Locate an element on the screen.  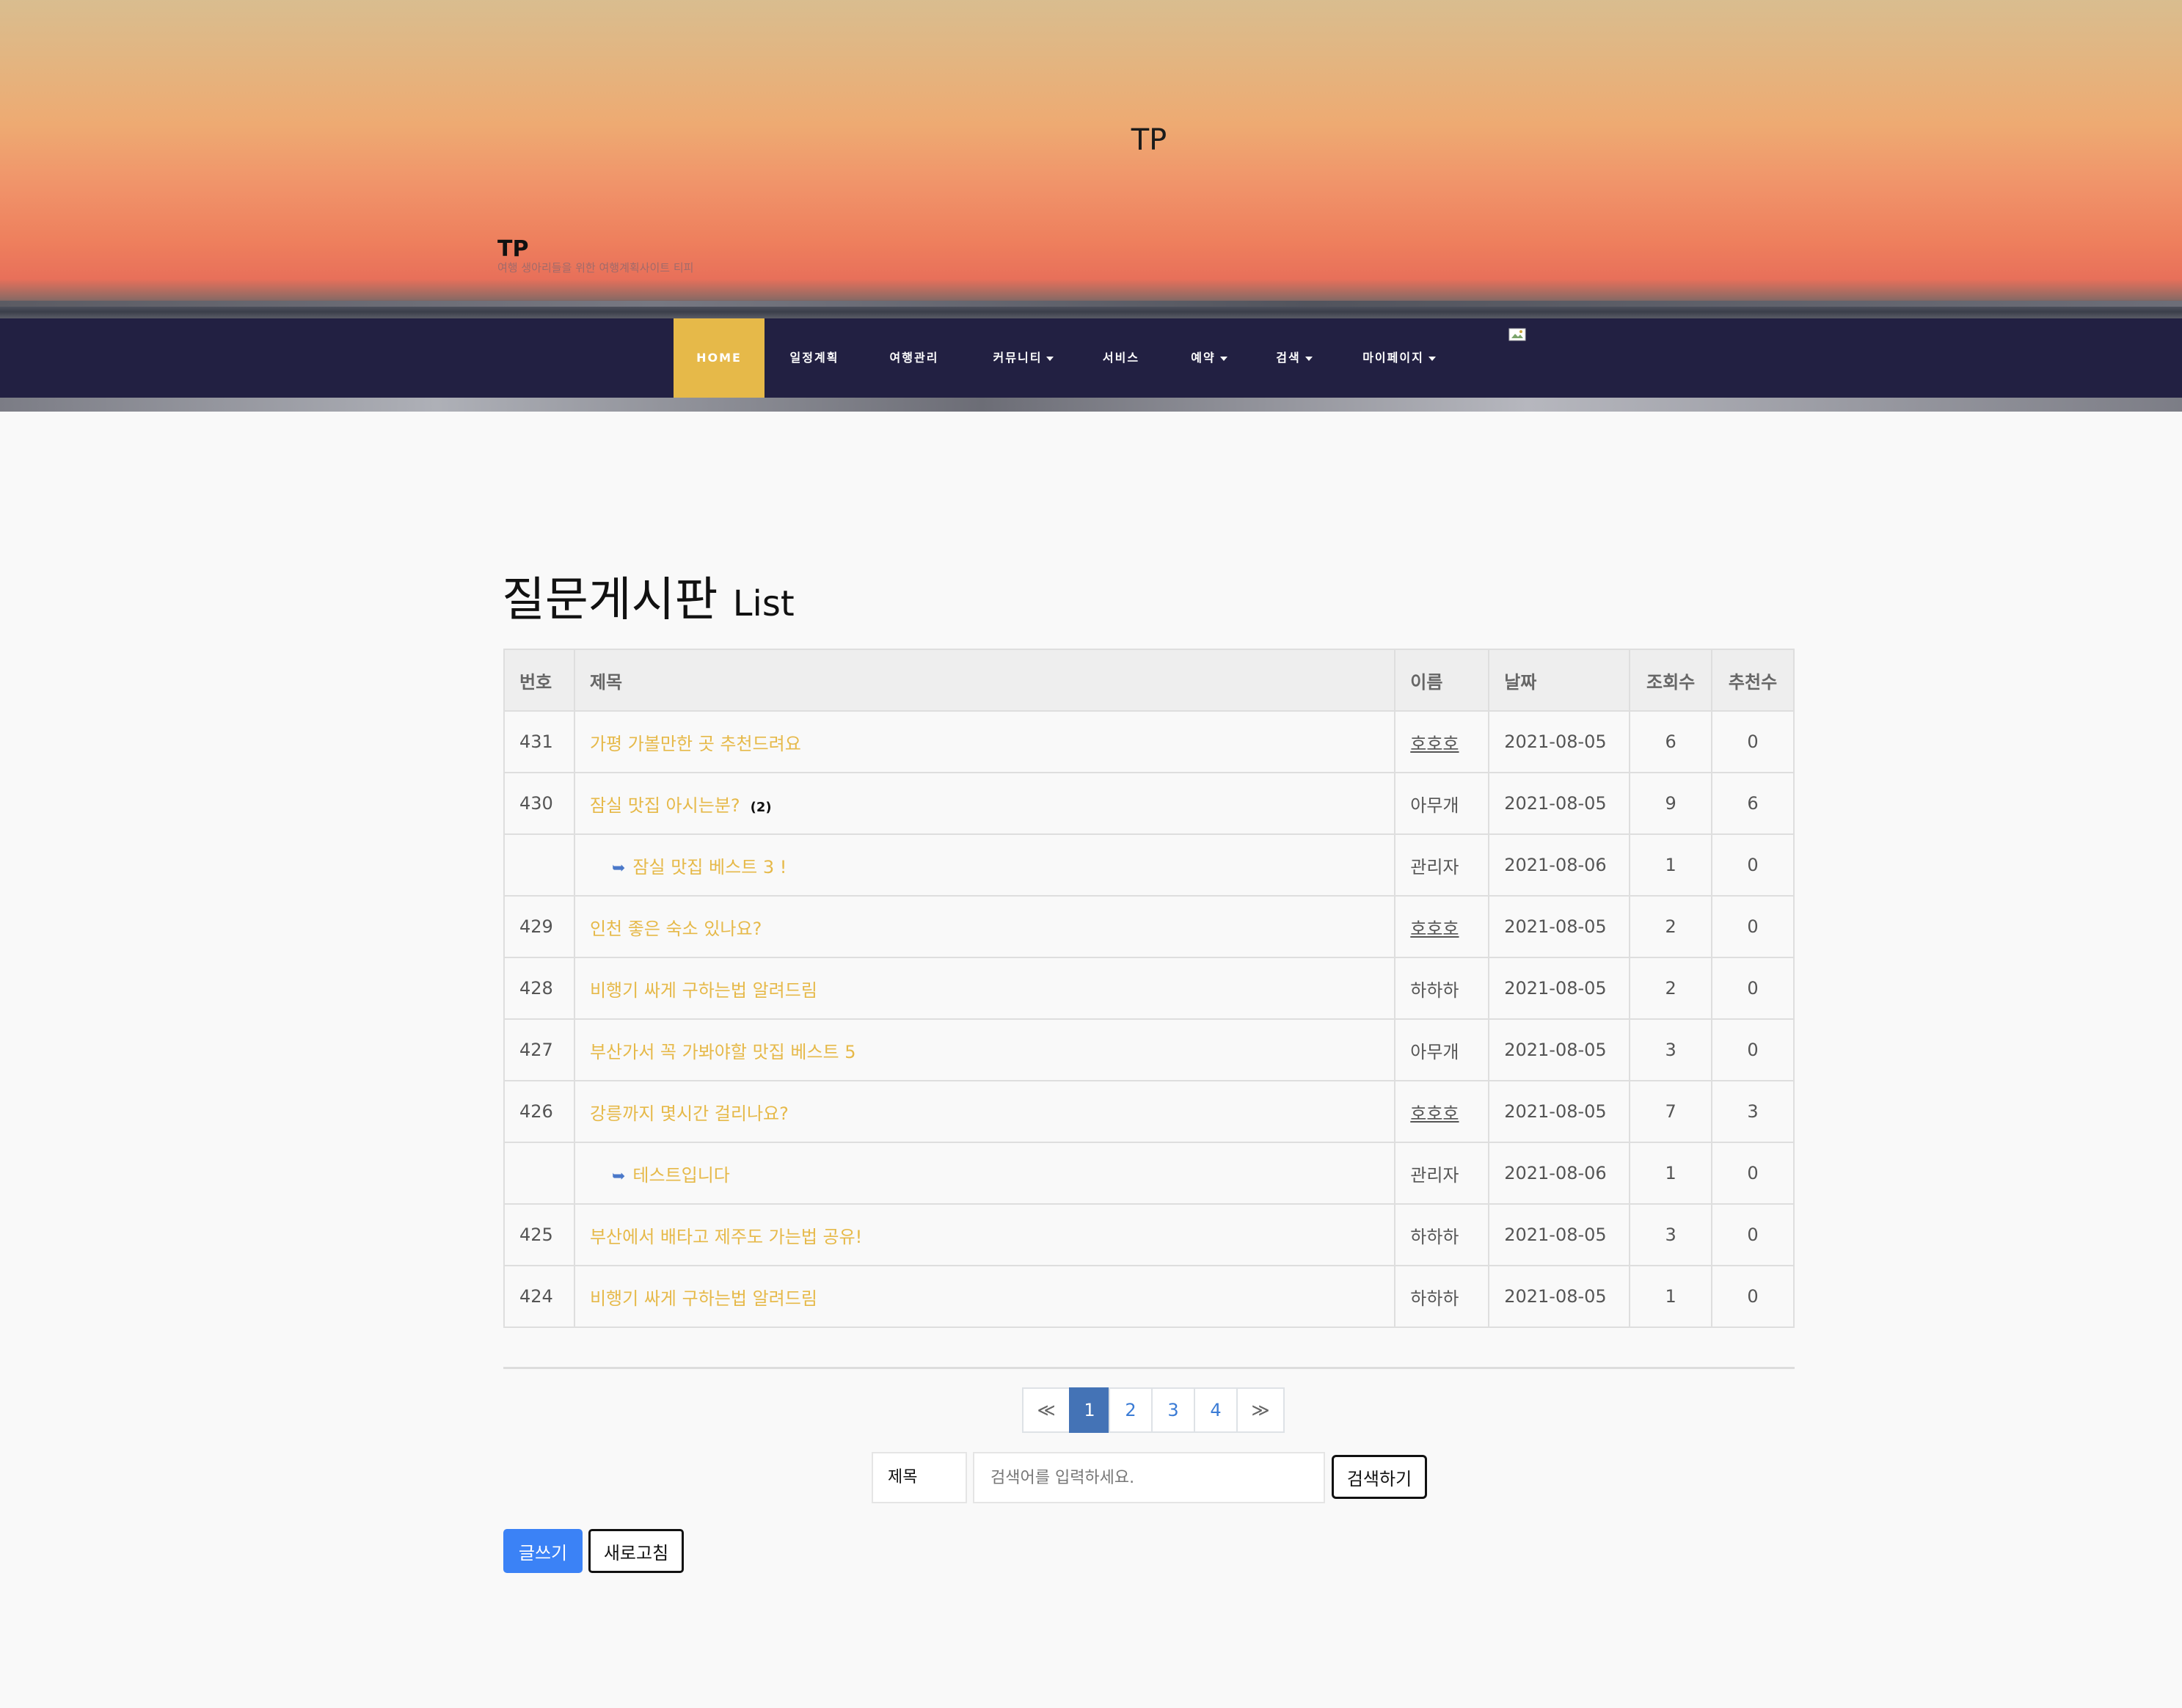
page-button-3: 3 is located at coordinates (1173, 1410).